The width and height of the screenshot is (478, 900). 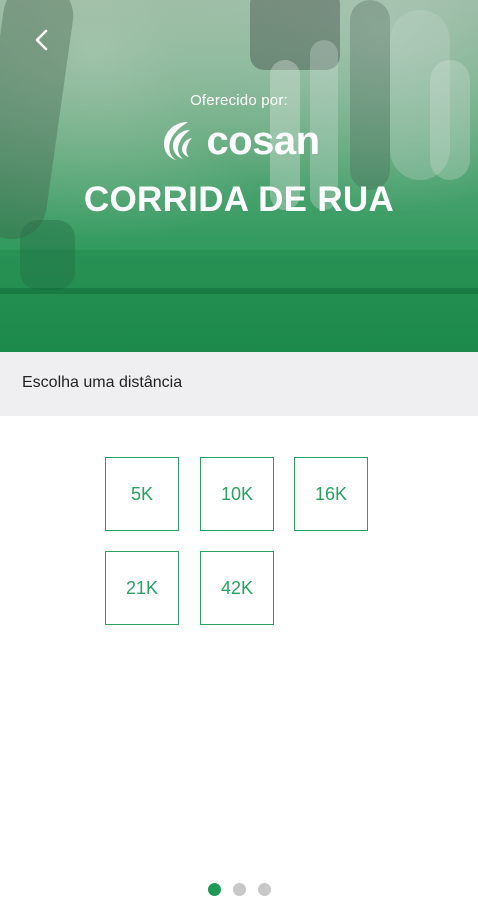 I want to click on brand-name: cosan, so click(x=263, y=141).